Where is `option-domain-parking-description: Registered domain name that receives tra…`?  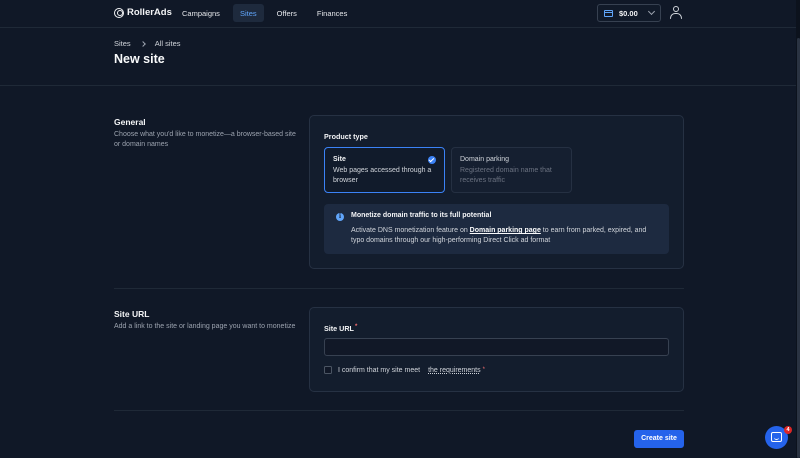
option-domain-parking-description: Registered domain name that receives tra… is located at coordinates (506, 175).